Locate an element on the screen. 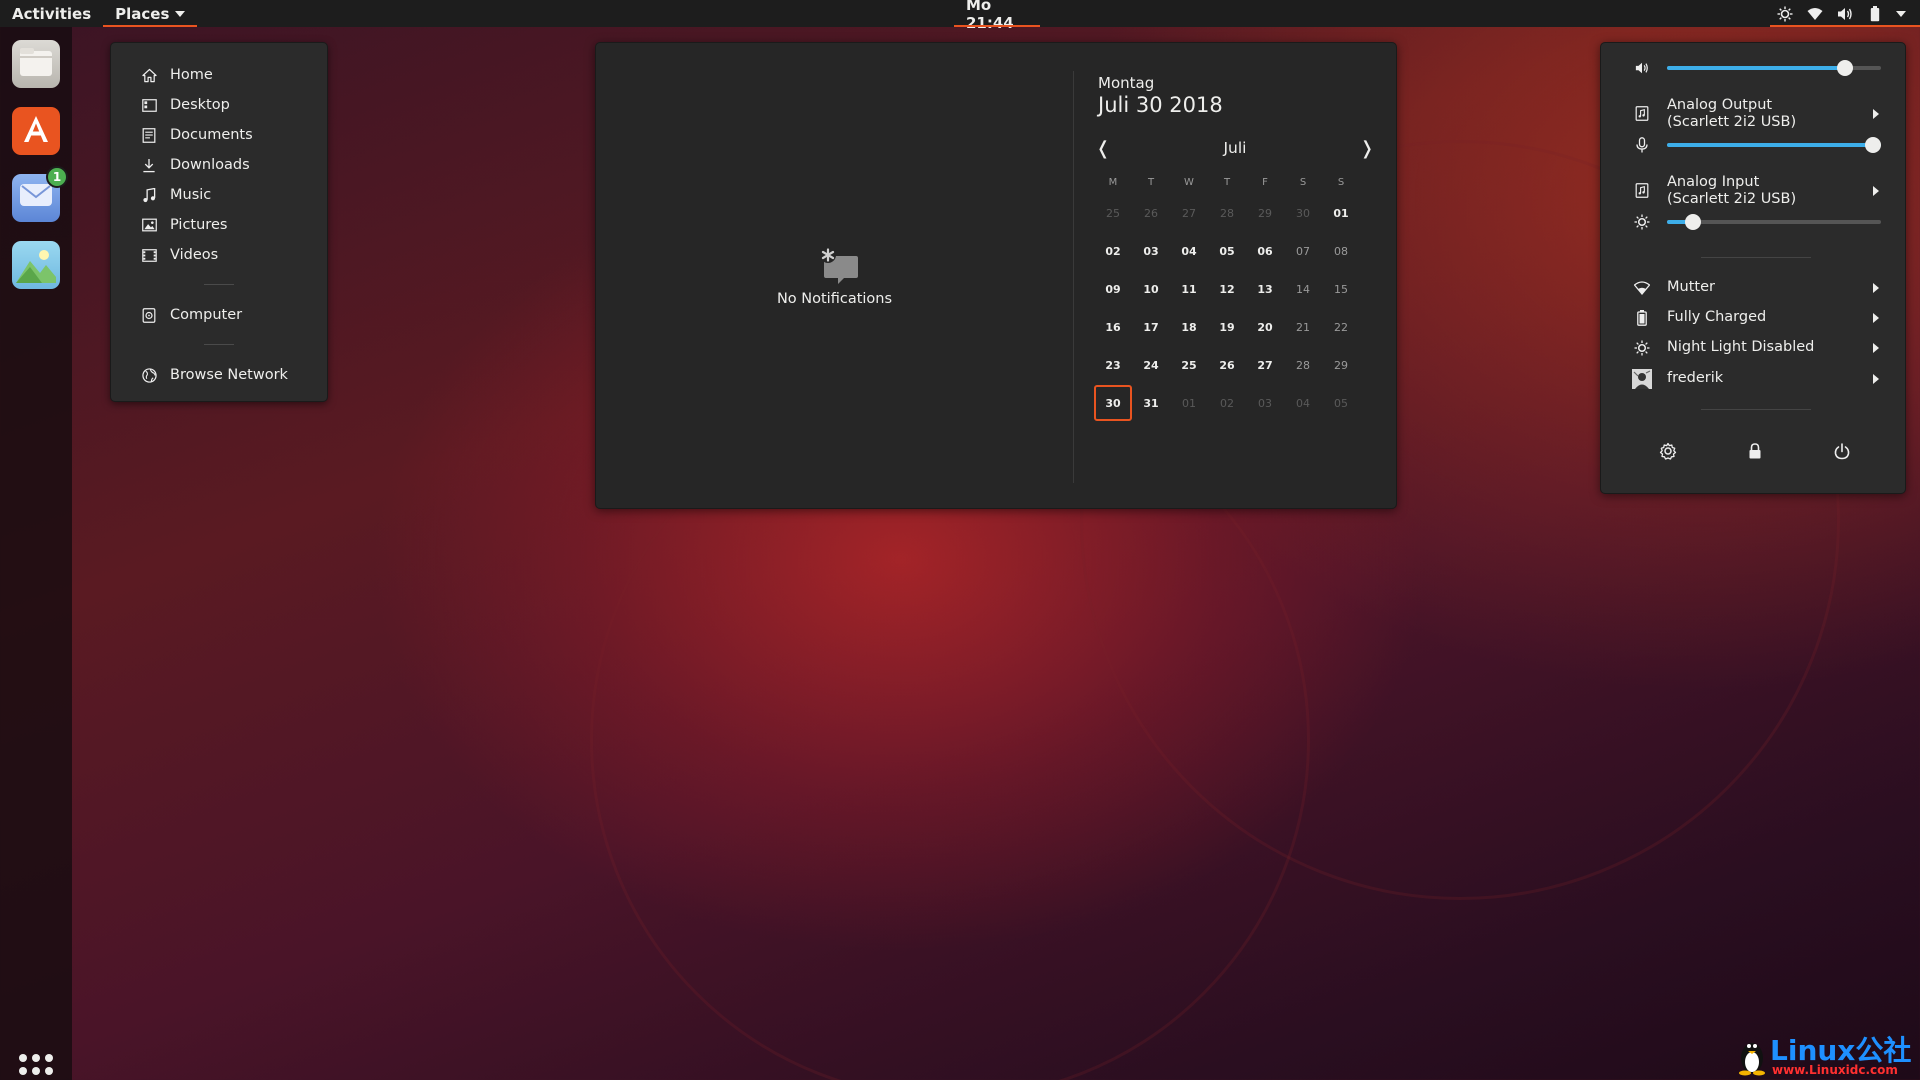 The width and height of the screenshot is (1920, 1080). calendar-day: 09 is located at coordinates (1113, 289).